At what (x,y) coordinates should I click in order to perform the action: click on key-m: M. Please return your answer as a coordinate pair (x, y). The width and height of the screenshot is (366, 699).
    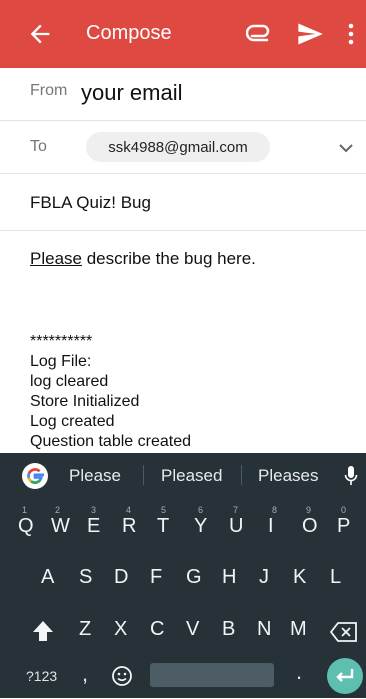
    Looking at the image, I should click on (298, 629).